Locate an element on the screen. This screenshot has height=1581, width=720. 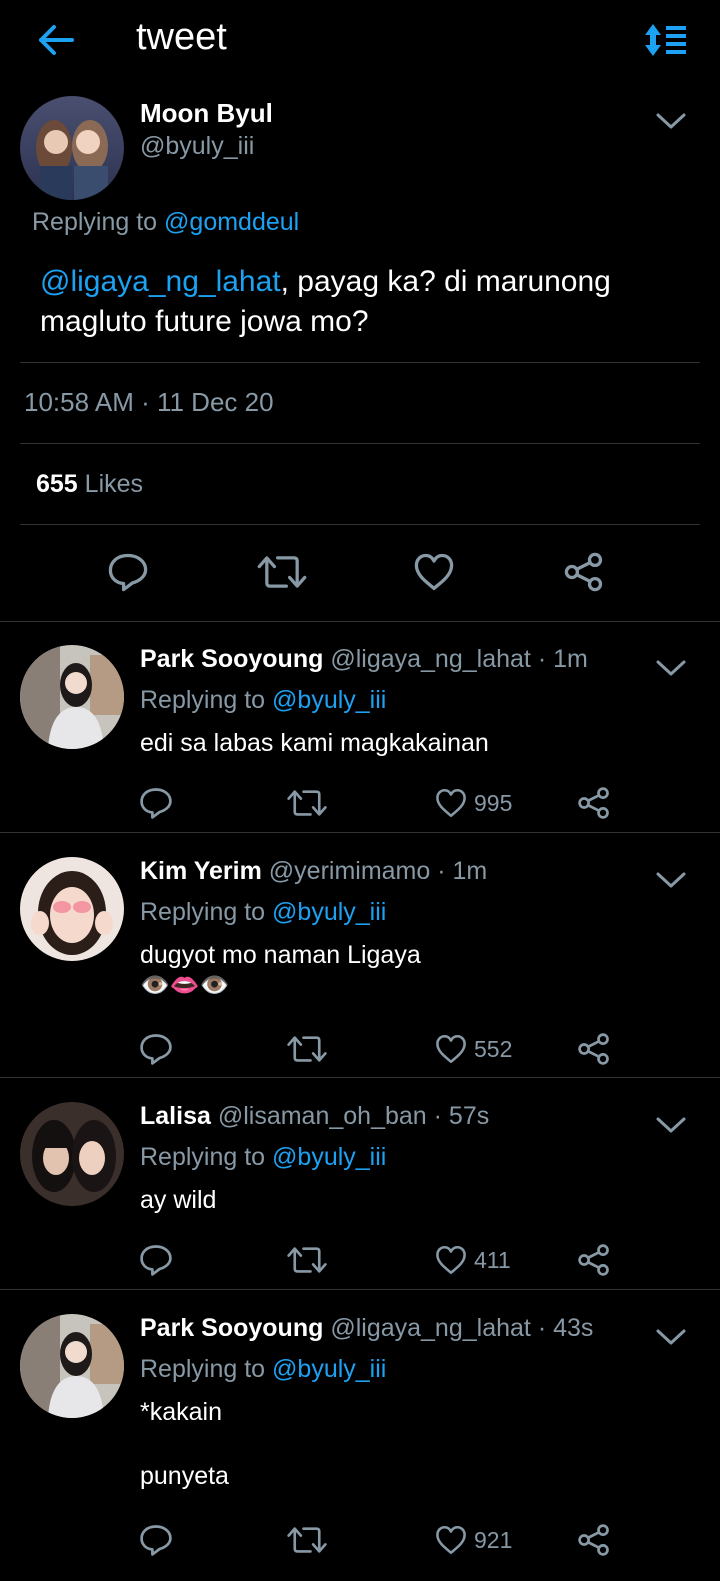
timestamp: 10:58 AM · 11 Dec 20 is located at coordinates (149, 402).